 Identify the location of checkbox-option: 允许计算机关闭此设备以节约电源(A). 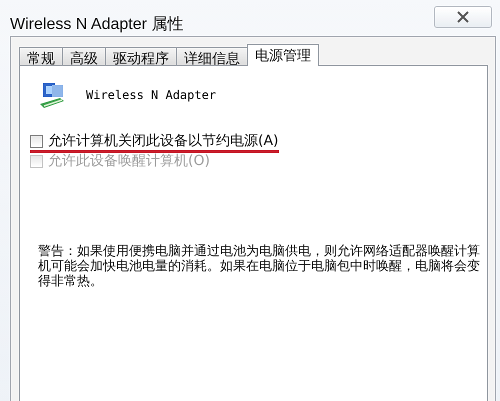
(154, 141).